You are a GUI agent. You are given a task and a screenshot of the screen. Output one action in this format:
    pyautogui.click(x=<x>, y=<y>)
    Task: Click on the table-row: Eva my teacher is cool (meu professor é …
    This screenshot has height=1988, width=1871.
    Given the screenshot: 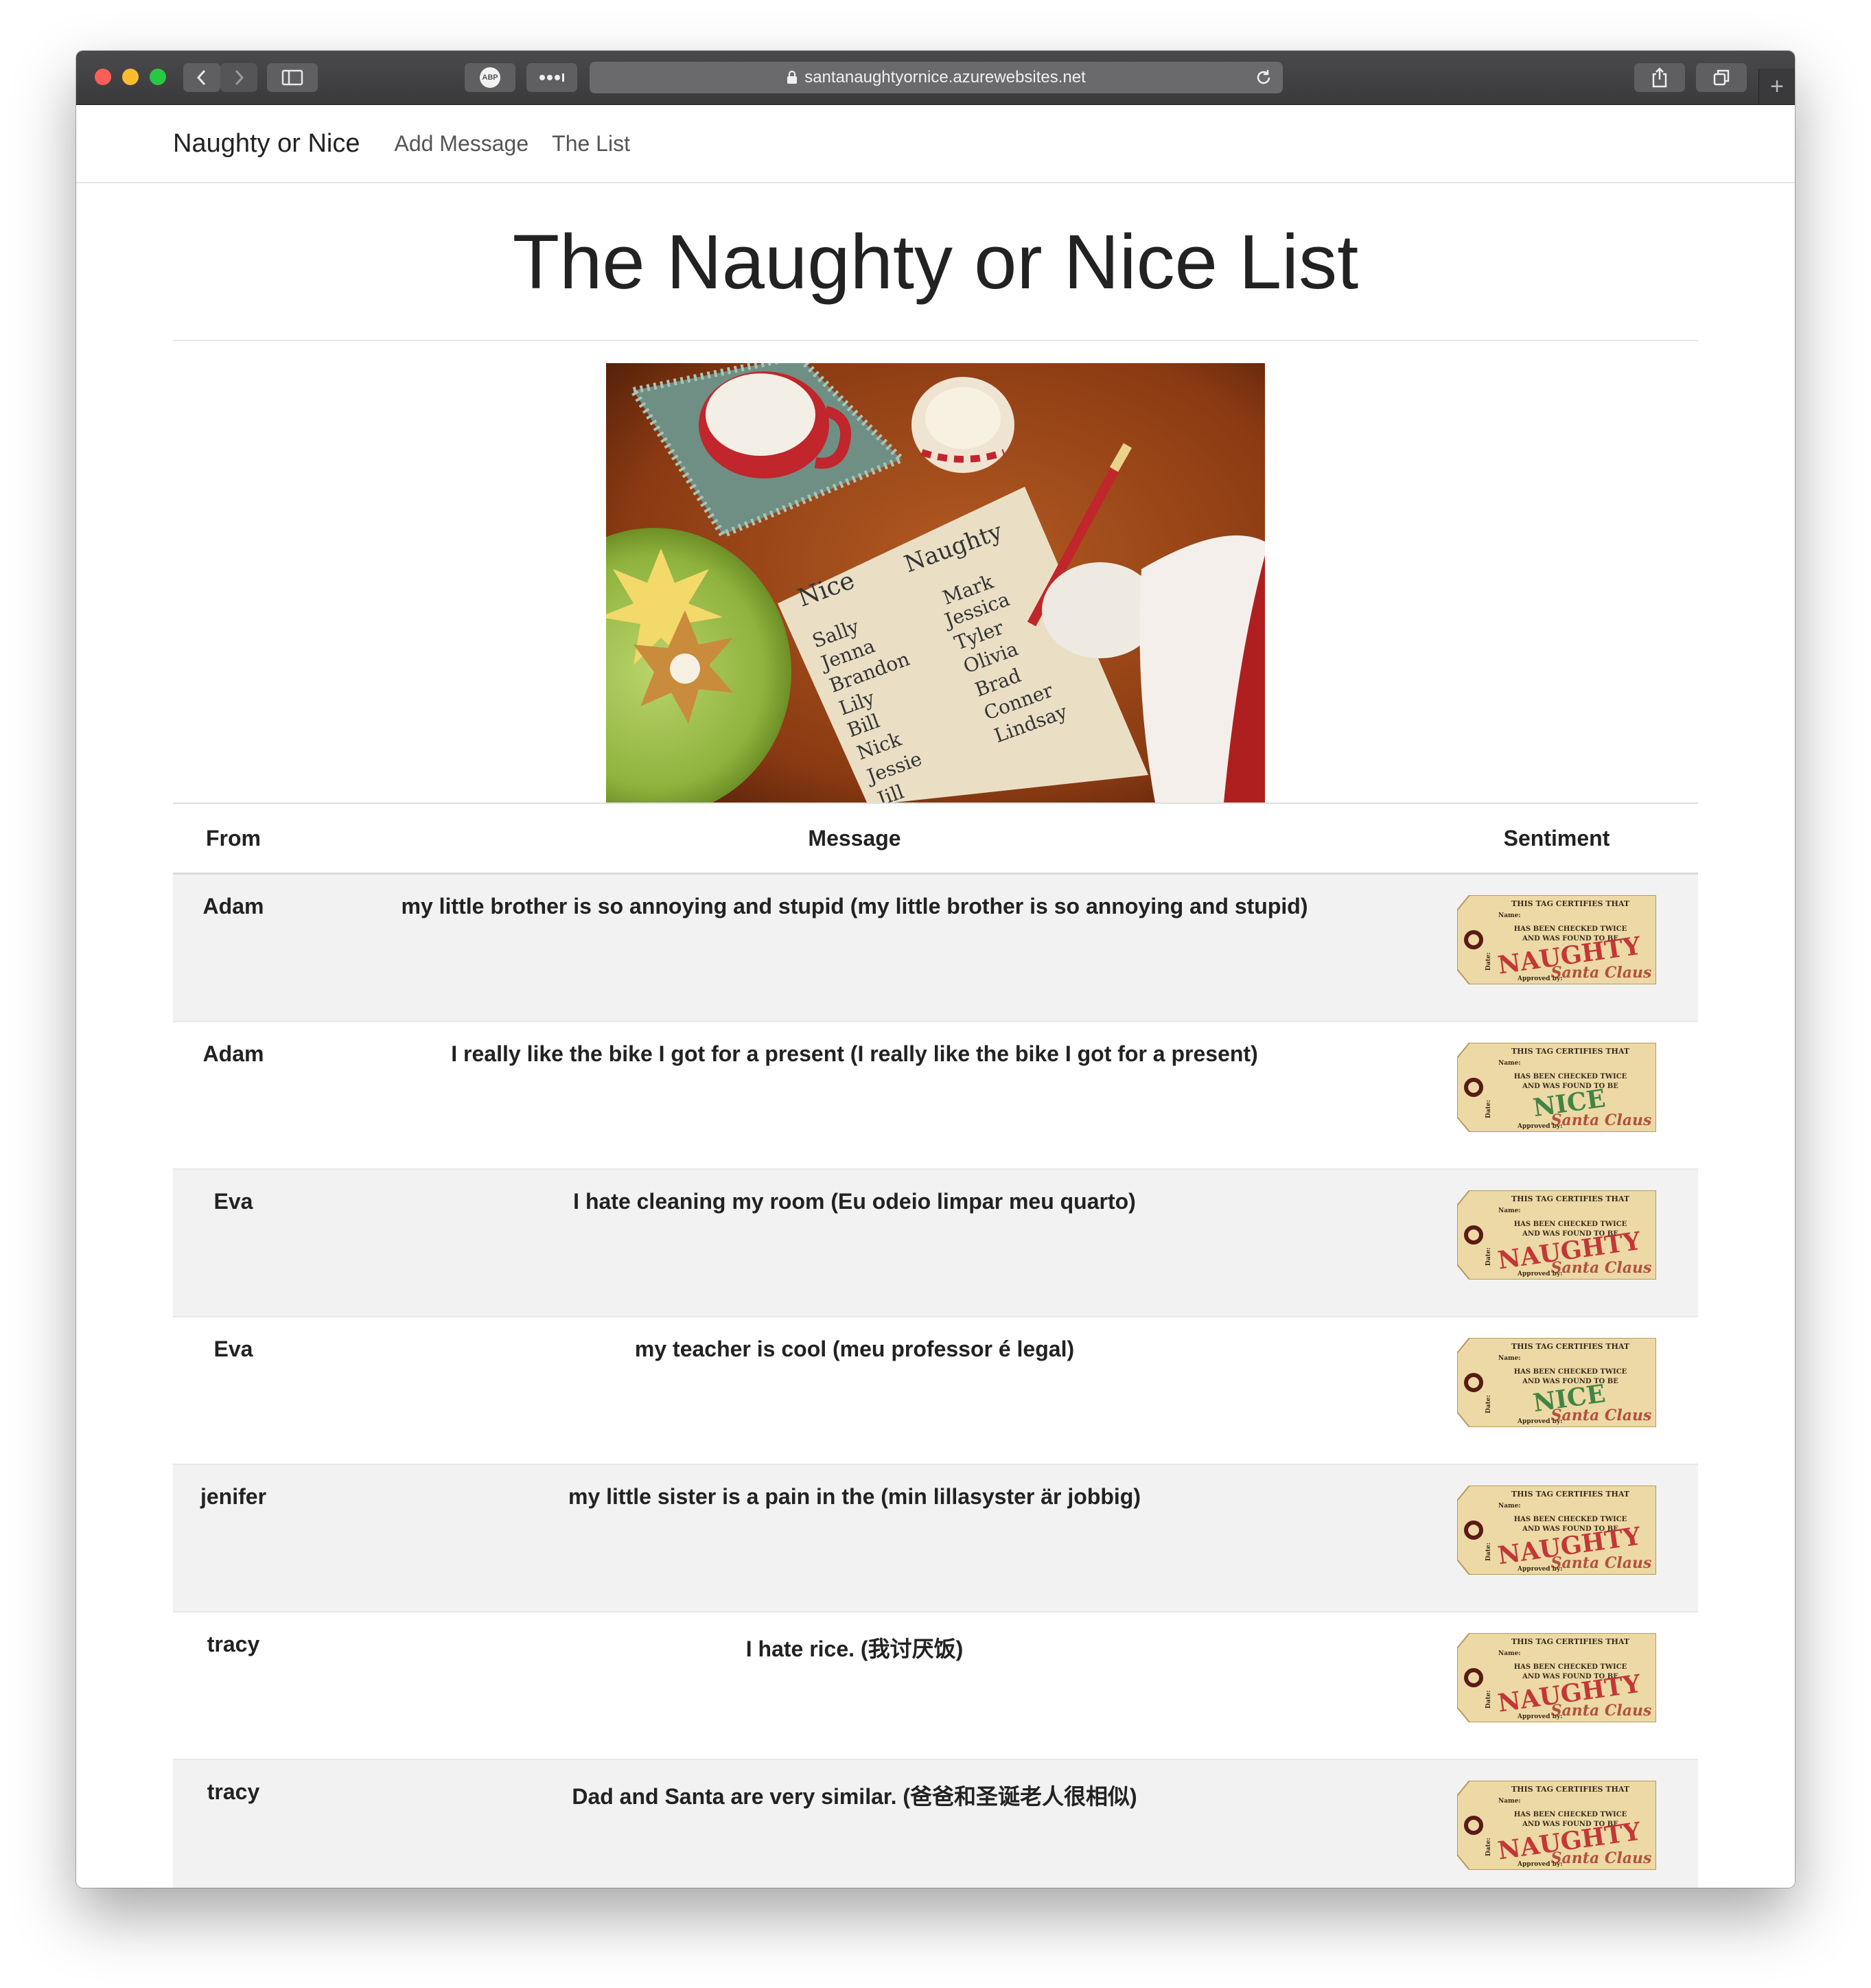 What is the action you would take?
    pyautogui.click(x=935, y=1390)
    